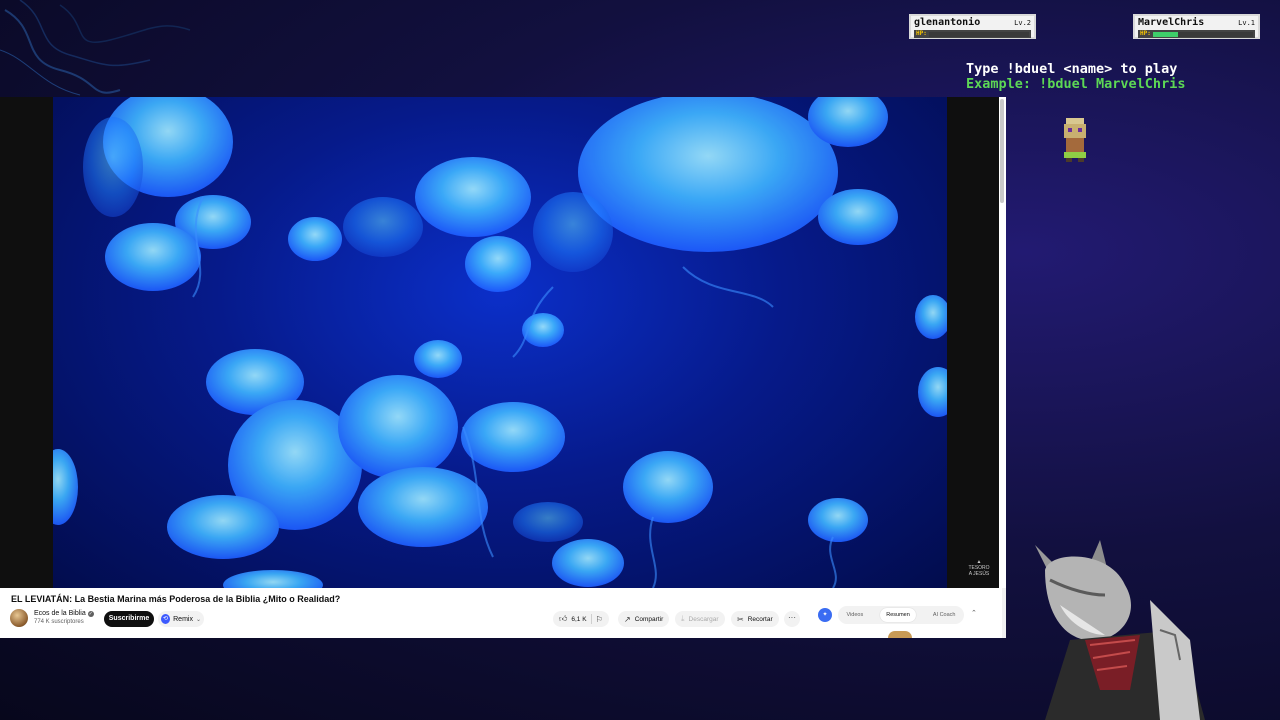  I want to click on scissors-icon: ✂, so click(740, 619).